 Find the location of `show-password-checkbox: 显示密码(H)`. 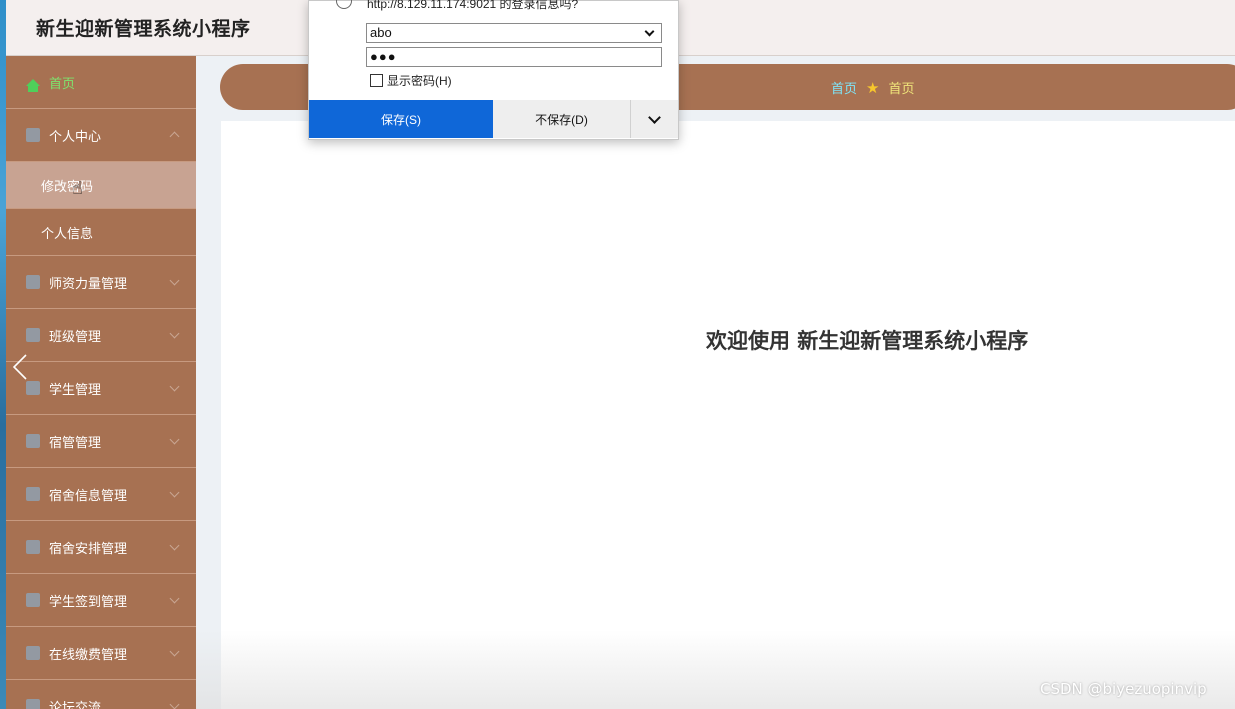

show-password-checkbox: 显示密码(H) is located at coordinates (411, 80).